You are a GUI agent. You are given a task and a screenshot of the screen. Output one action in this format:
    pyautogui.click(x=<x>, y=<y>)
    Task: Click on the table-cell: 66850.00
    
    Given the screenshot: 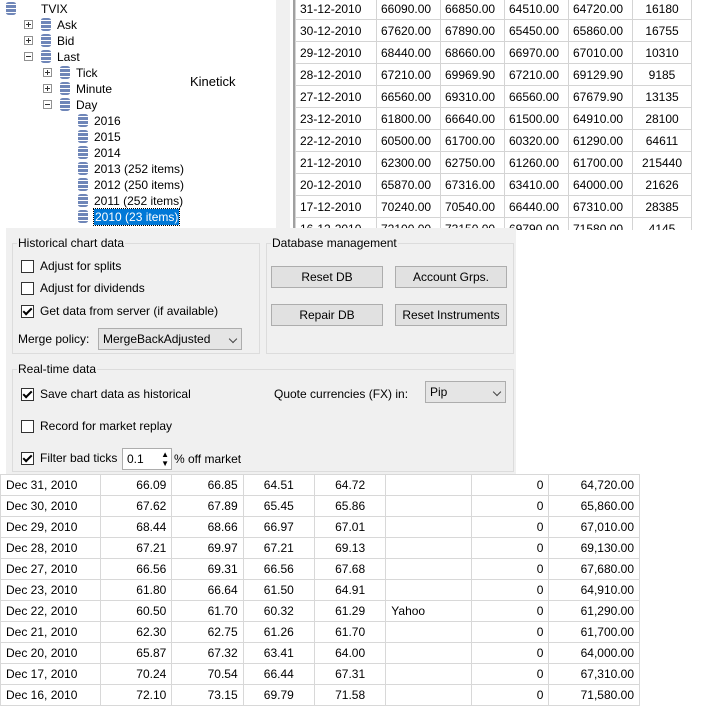 What is the action you would take?
    pyautogui.click(x=472, y=10)
    